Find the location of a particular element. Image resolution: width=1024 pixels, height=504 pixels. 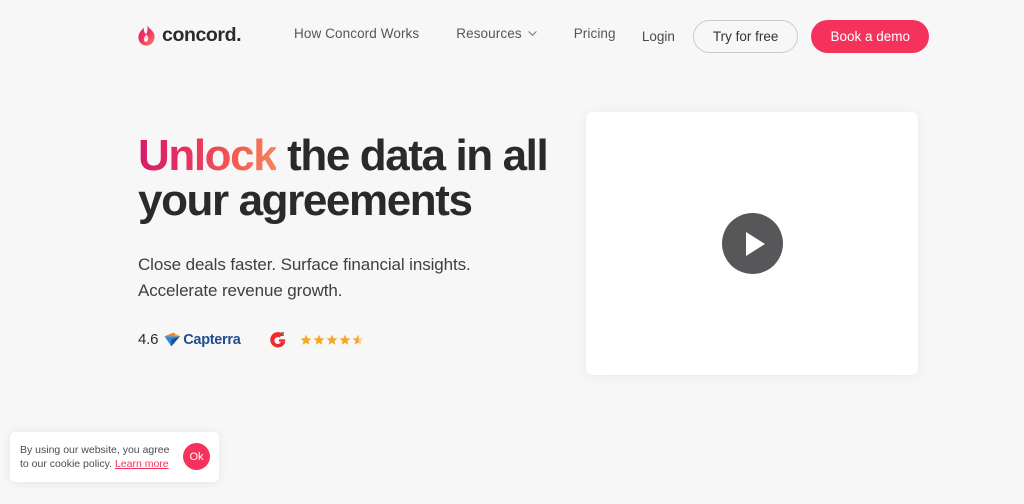

nav-item-resources: Resources is located at coordinates (496, 33).